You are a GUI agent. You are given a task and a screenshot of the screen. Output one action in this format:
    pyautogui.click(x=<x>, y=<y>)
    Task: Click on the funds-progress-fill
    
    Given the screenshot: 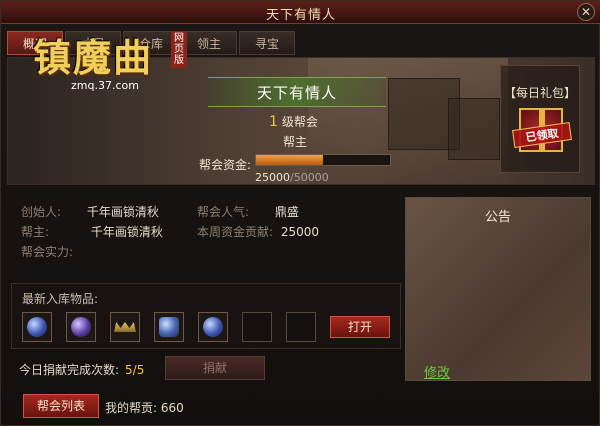 What is the action you would take?
    pyautogui.click(x=289, y=160)
    